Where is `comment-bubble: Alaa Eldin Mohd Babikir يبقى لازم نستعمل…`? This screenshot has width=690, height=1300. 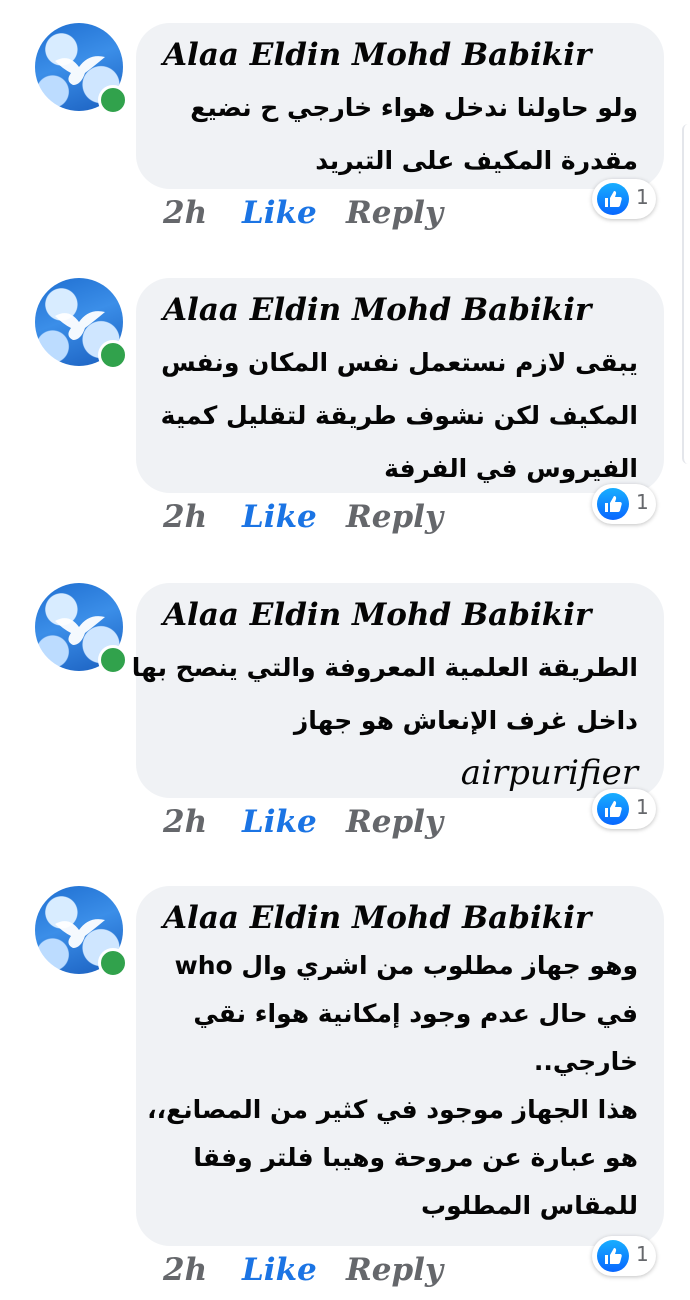
comment-bubble: Alaa Eldin Mohd Babikir يبقى لازم نستعمل… is located at coordinates (400, 385).